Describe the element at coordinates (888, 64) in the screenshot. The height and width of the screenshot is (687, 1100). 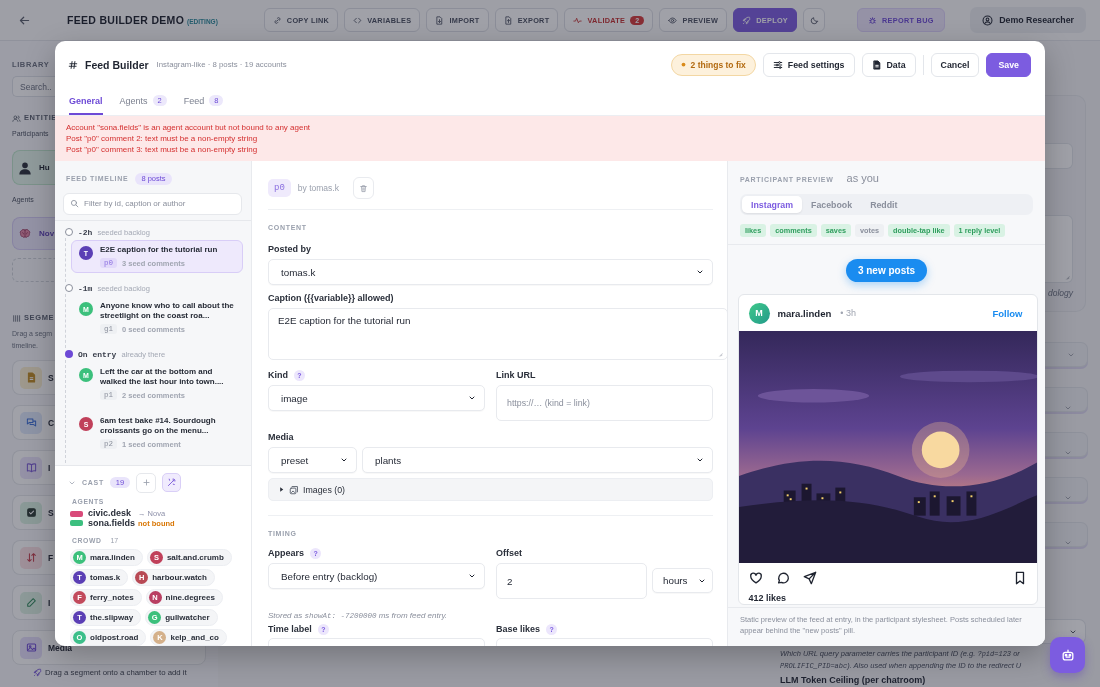
I see `data-button: Data` at that location.